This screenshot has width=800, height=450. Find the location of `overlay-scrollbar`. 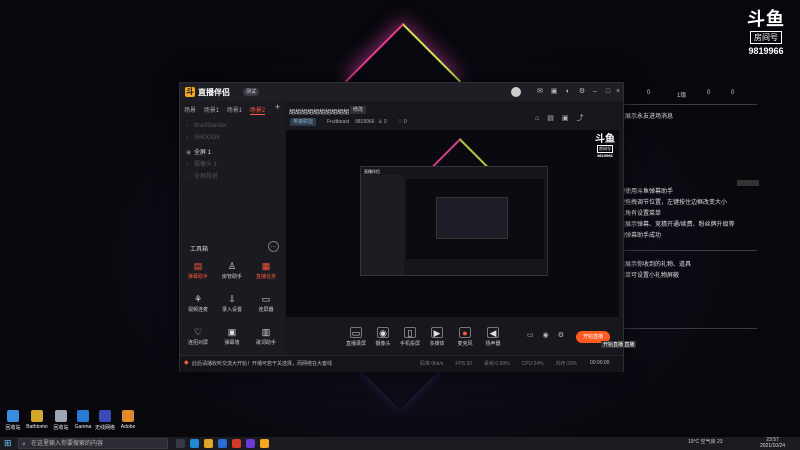

overlay-scrollbar is located at coordinates (748, 183).